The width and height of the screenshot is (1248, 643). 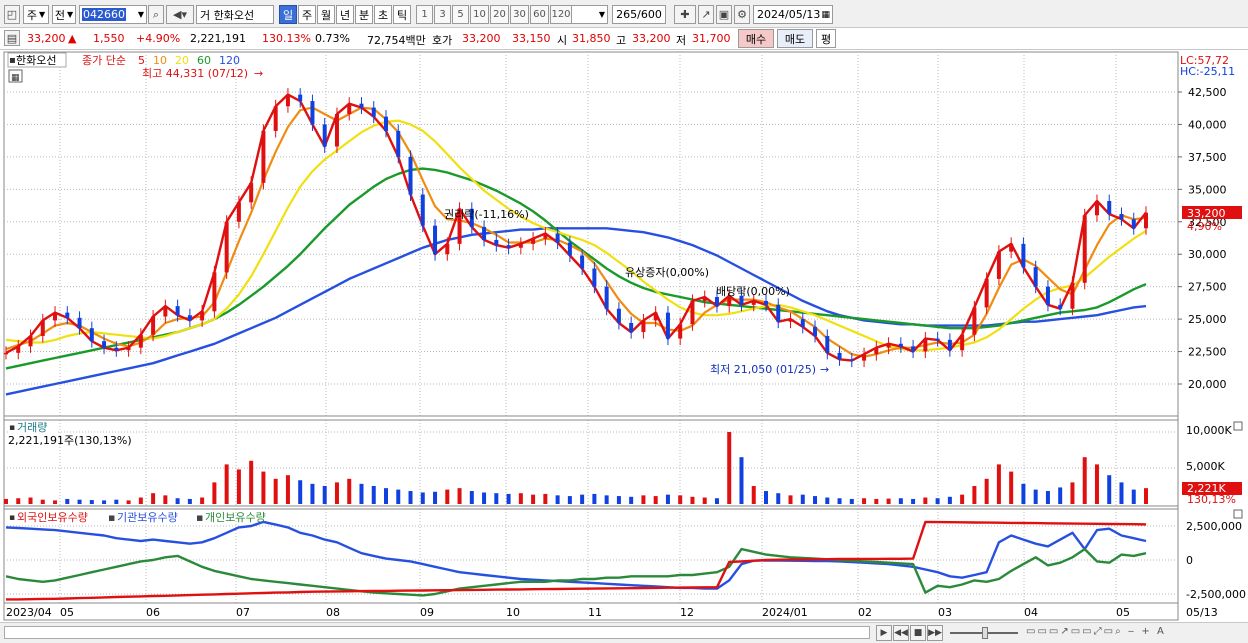 What do you see at coordinates (104, 60) in the screenshot?
I see `ma-legend-label: 종가 단순` at bounding box center [104, 60].